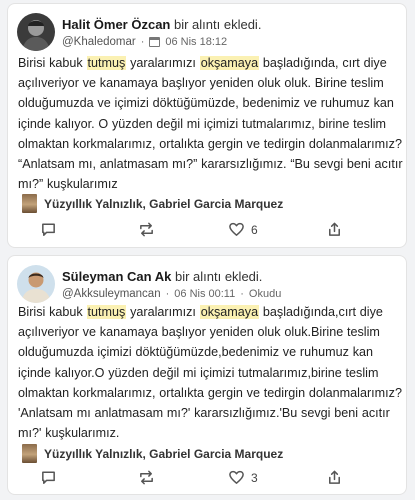 This screenshot has width=415, height=500. What do you see at coordinates (145, 42) in the screenshot?
I see `post-meta: @Khaledomar · 06 Nis 18:12` at bounding box center [145, 42].